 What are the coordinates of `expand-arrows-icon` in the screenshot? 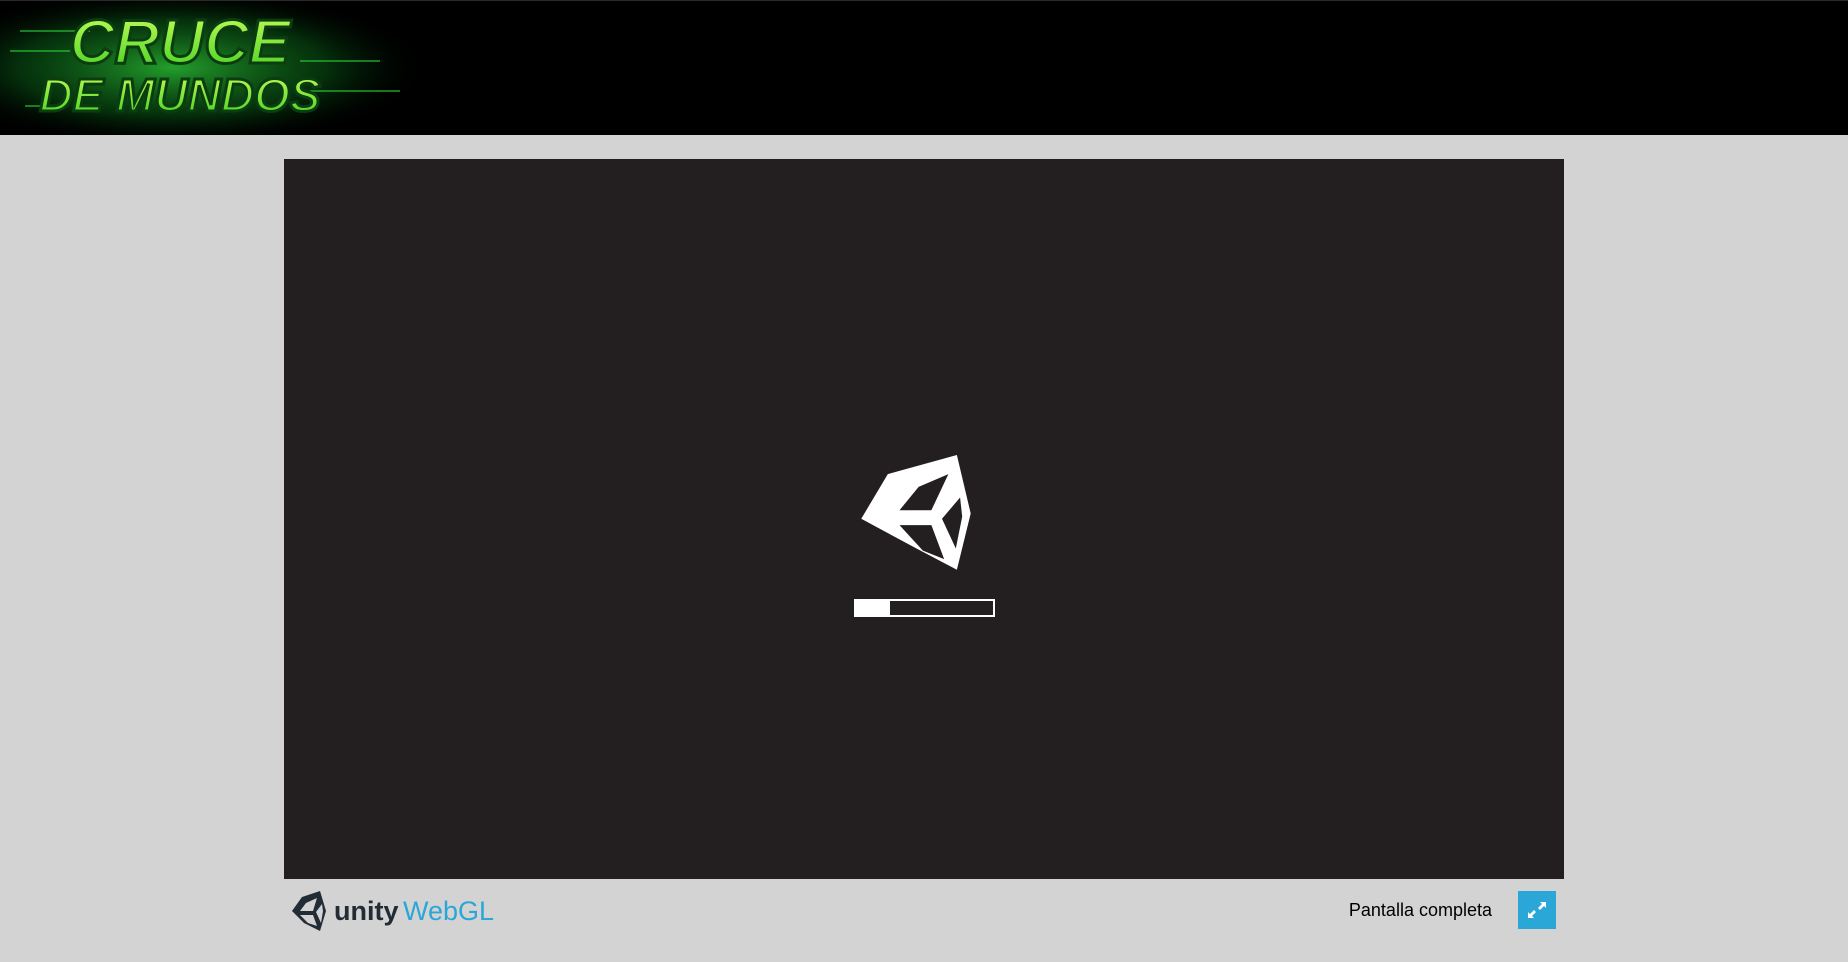 It's located at (1537, 910).